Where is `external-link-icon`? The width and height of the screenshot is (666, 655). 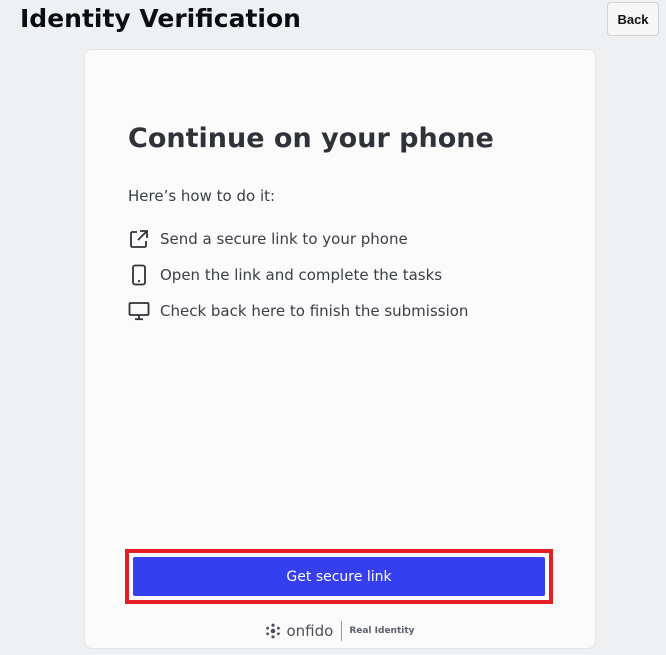 external-link-icon is located at coordinates (139, 239).